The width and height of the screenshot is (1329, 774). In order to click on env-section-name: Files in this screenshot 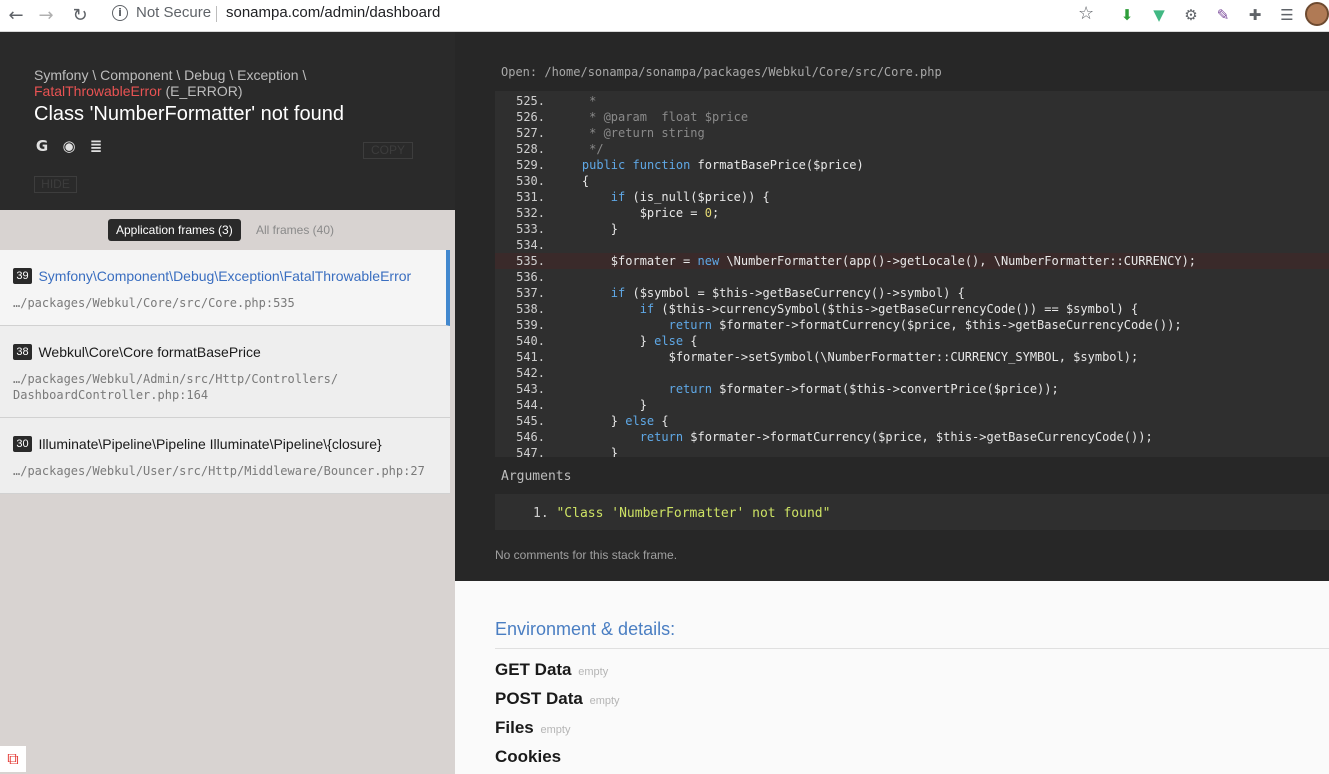, I will do `click(514, 727)`.